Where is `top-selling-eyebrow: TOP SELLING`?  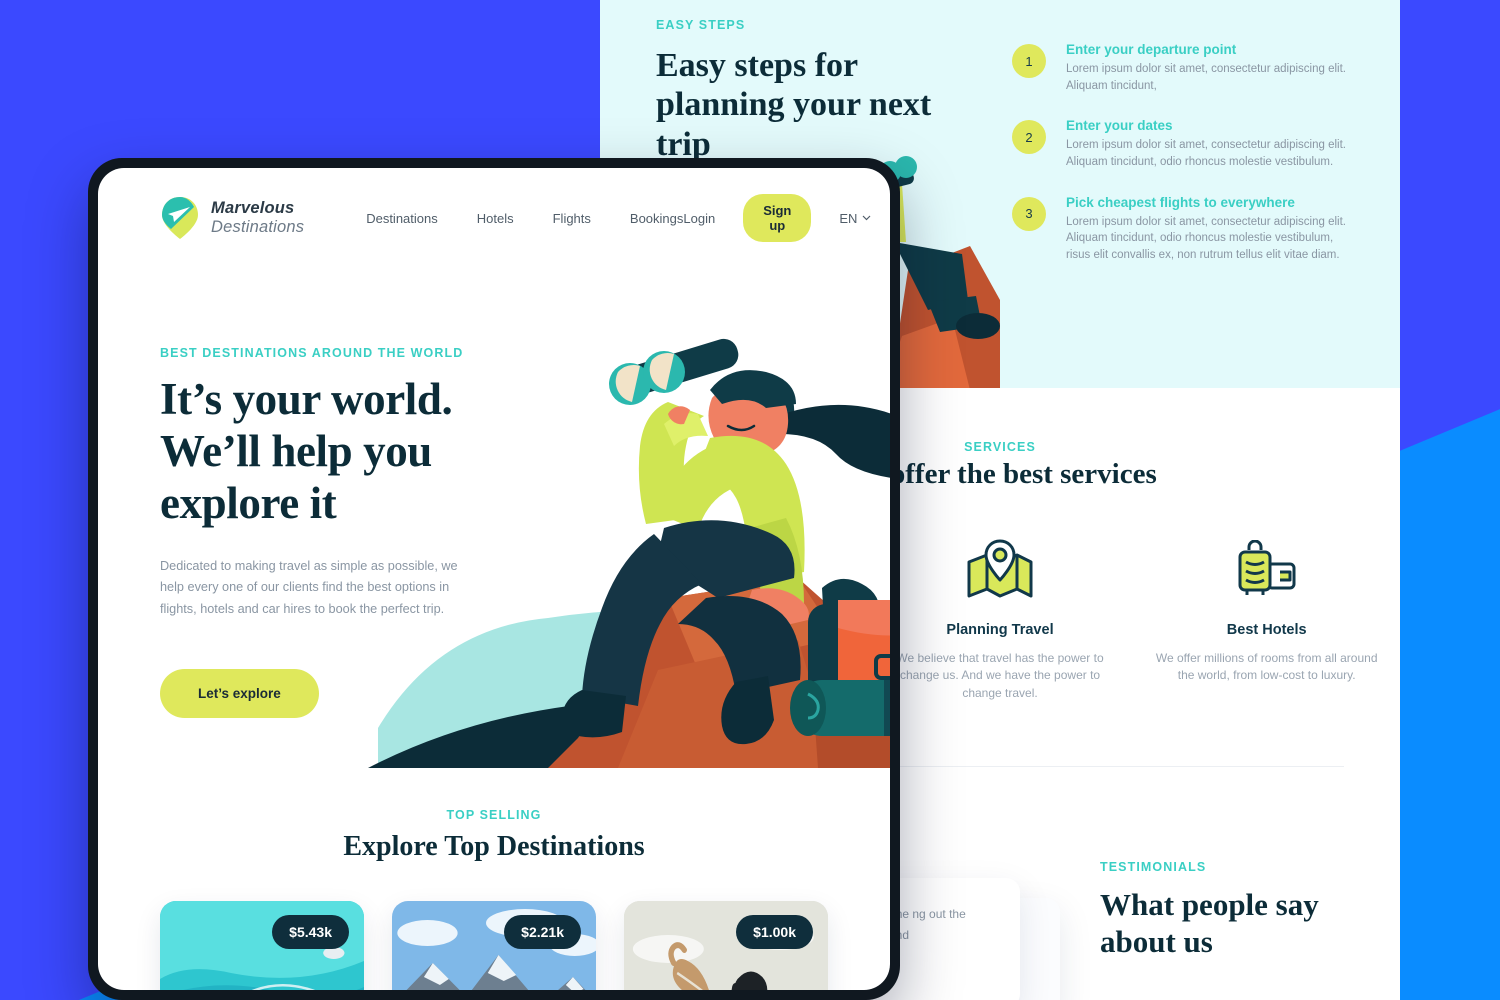 top-selling-eyebrow: TOP SELLING is located at coordinates (494, 815).